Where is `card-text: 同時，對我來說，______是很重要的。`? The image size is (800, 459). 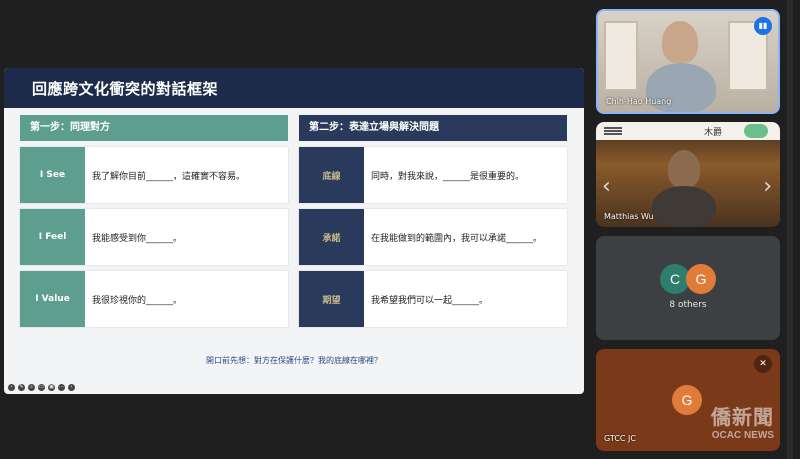
card-text: 同時，對我來說，______是很重要的。 is located at coordinates (448, 176).